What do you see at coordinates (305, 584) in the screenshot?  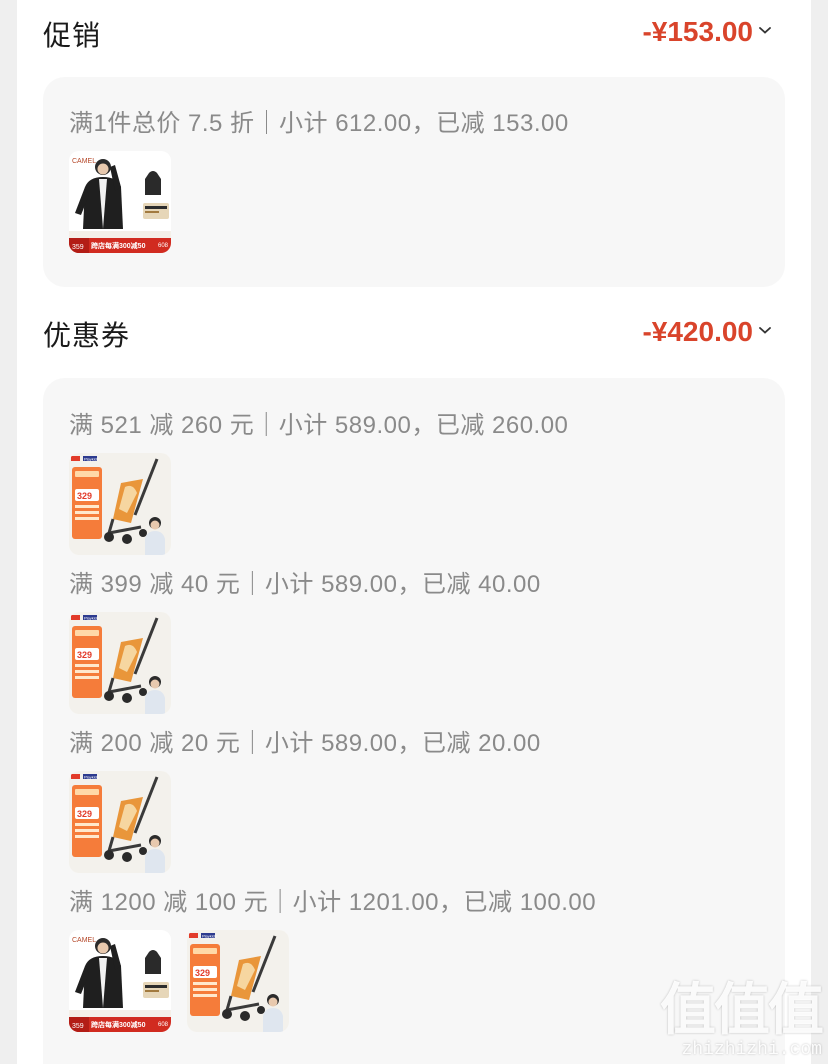 I see `coupon-rule-text: 满 399 减 40 元｜小计 589.00，已减 40.00` at bounding box center [305, 584].